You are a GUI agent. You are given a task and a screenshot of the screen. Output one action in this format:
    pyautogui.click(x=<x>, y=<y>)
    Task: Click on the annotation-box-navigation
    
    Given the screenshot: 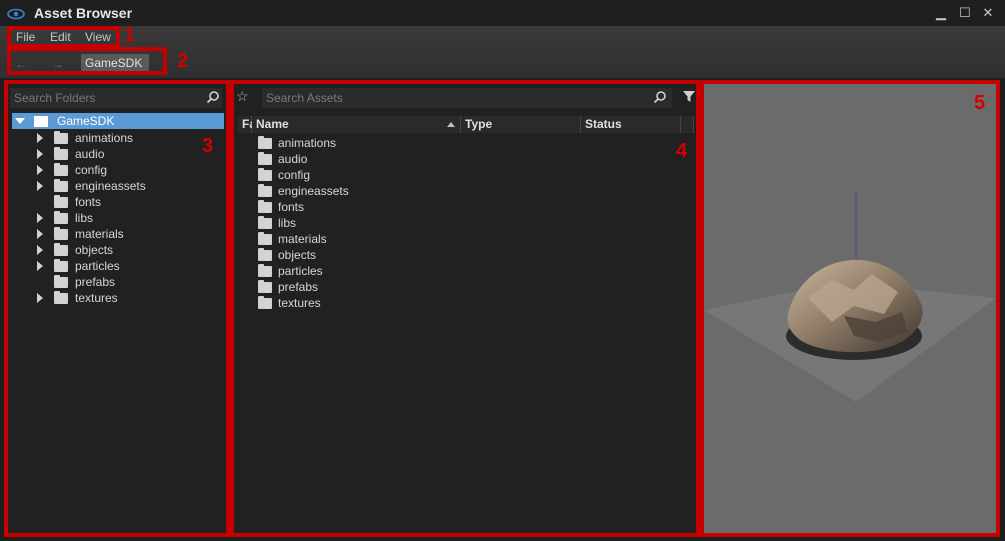 What is the action you would take?
    pyautogui.click(x=87, y=61)
    